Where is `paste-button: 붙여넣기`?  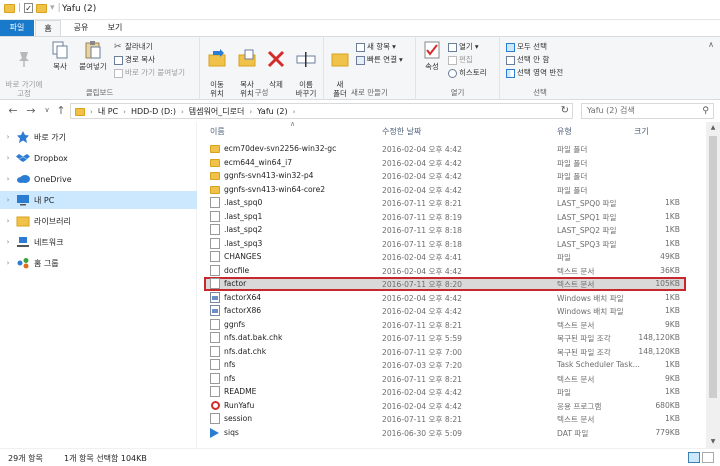 paste-button: 붙여넣기 is located at coordinates (93, 55).